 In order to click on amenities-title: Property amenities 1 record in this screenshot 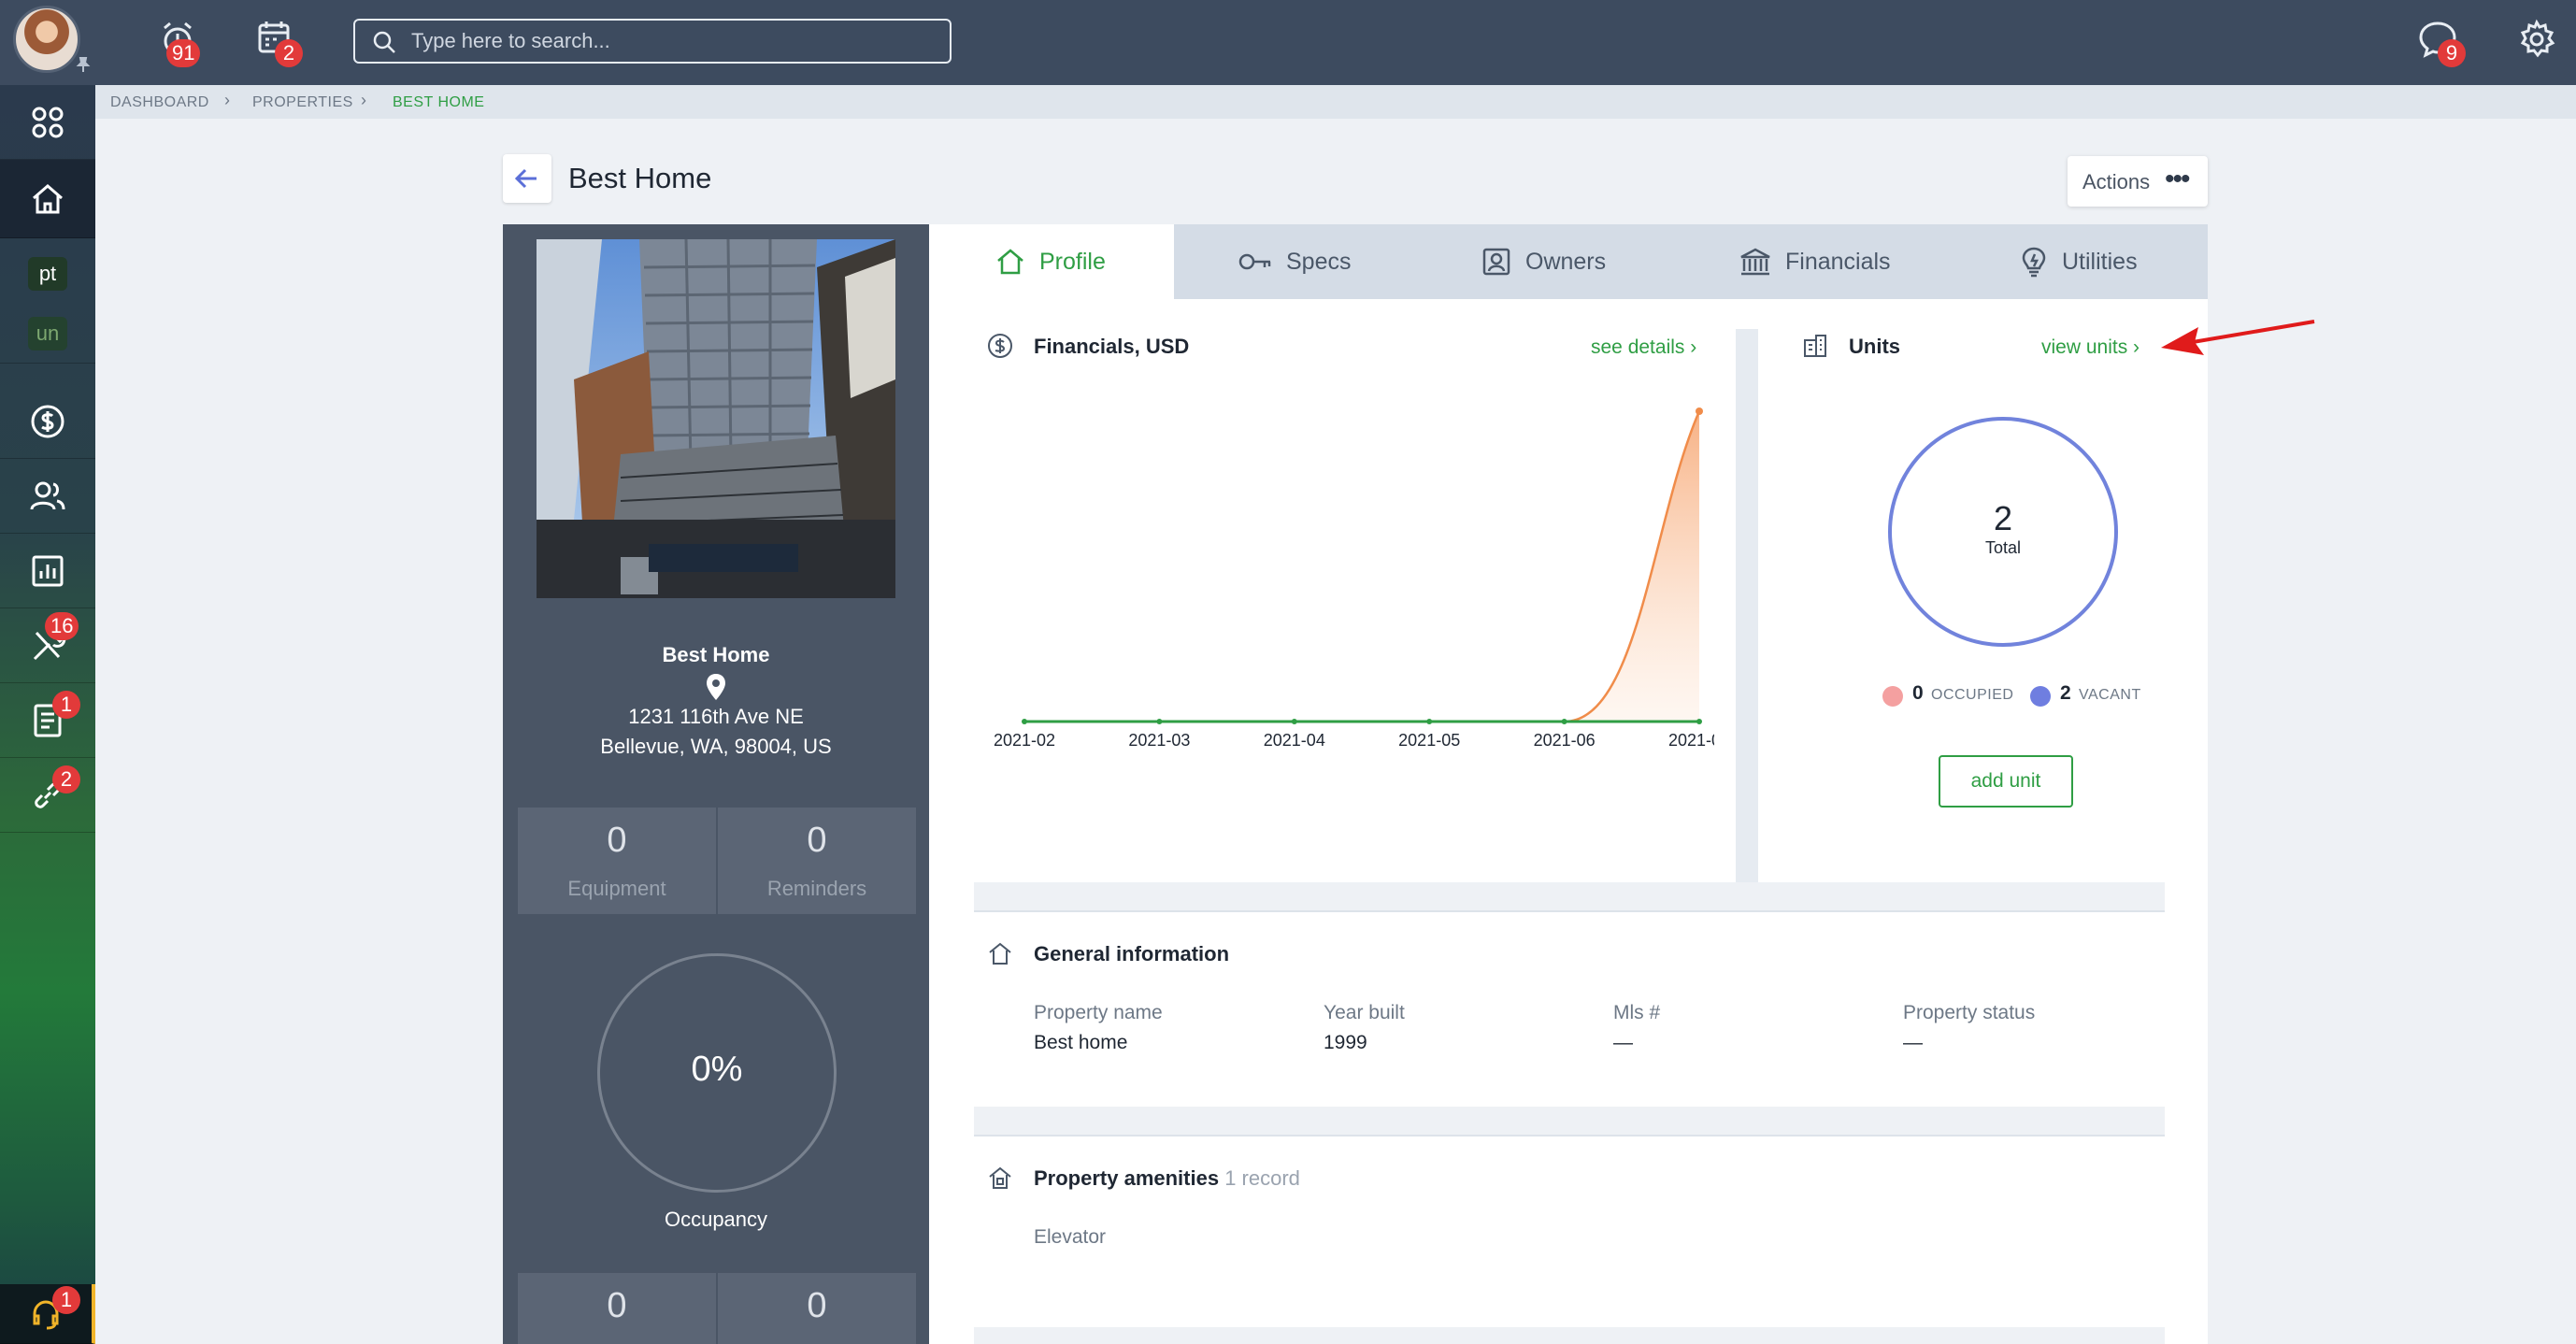, I will do `click(1167, 1179)`.